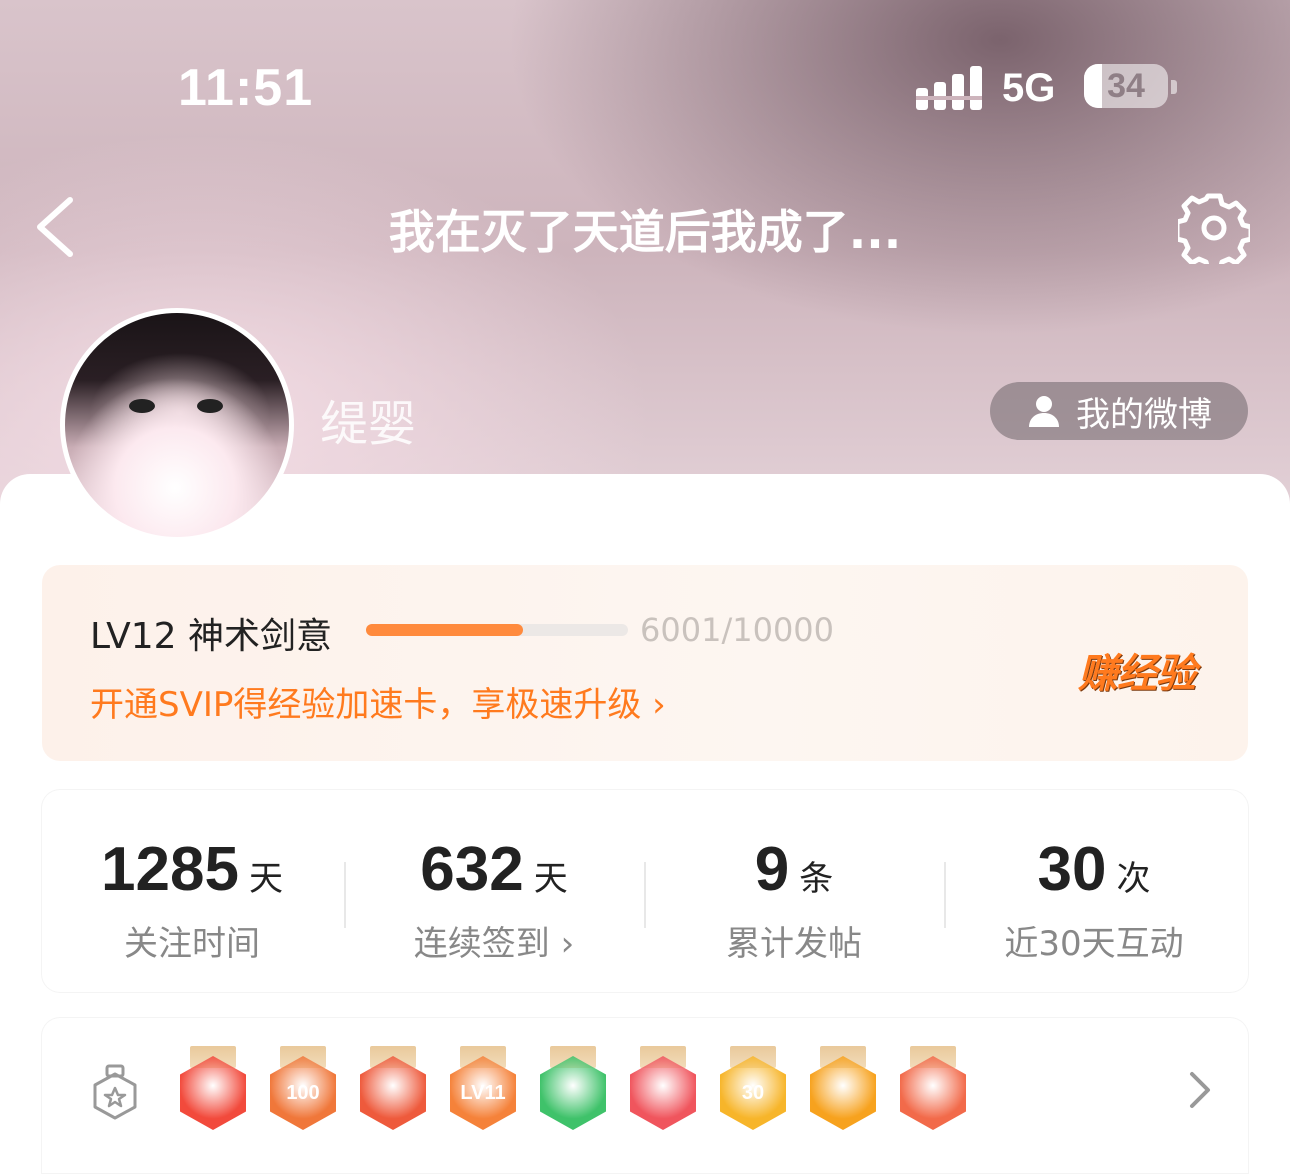 The width and height of the screenshot is (1290, 1174). I want to click on username: 缇婴, so click(368, 424).